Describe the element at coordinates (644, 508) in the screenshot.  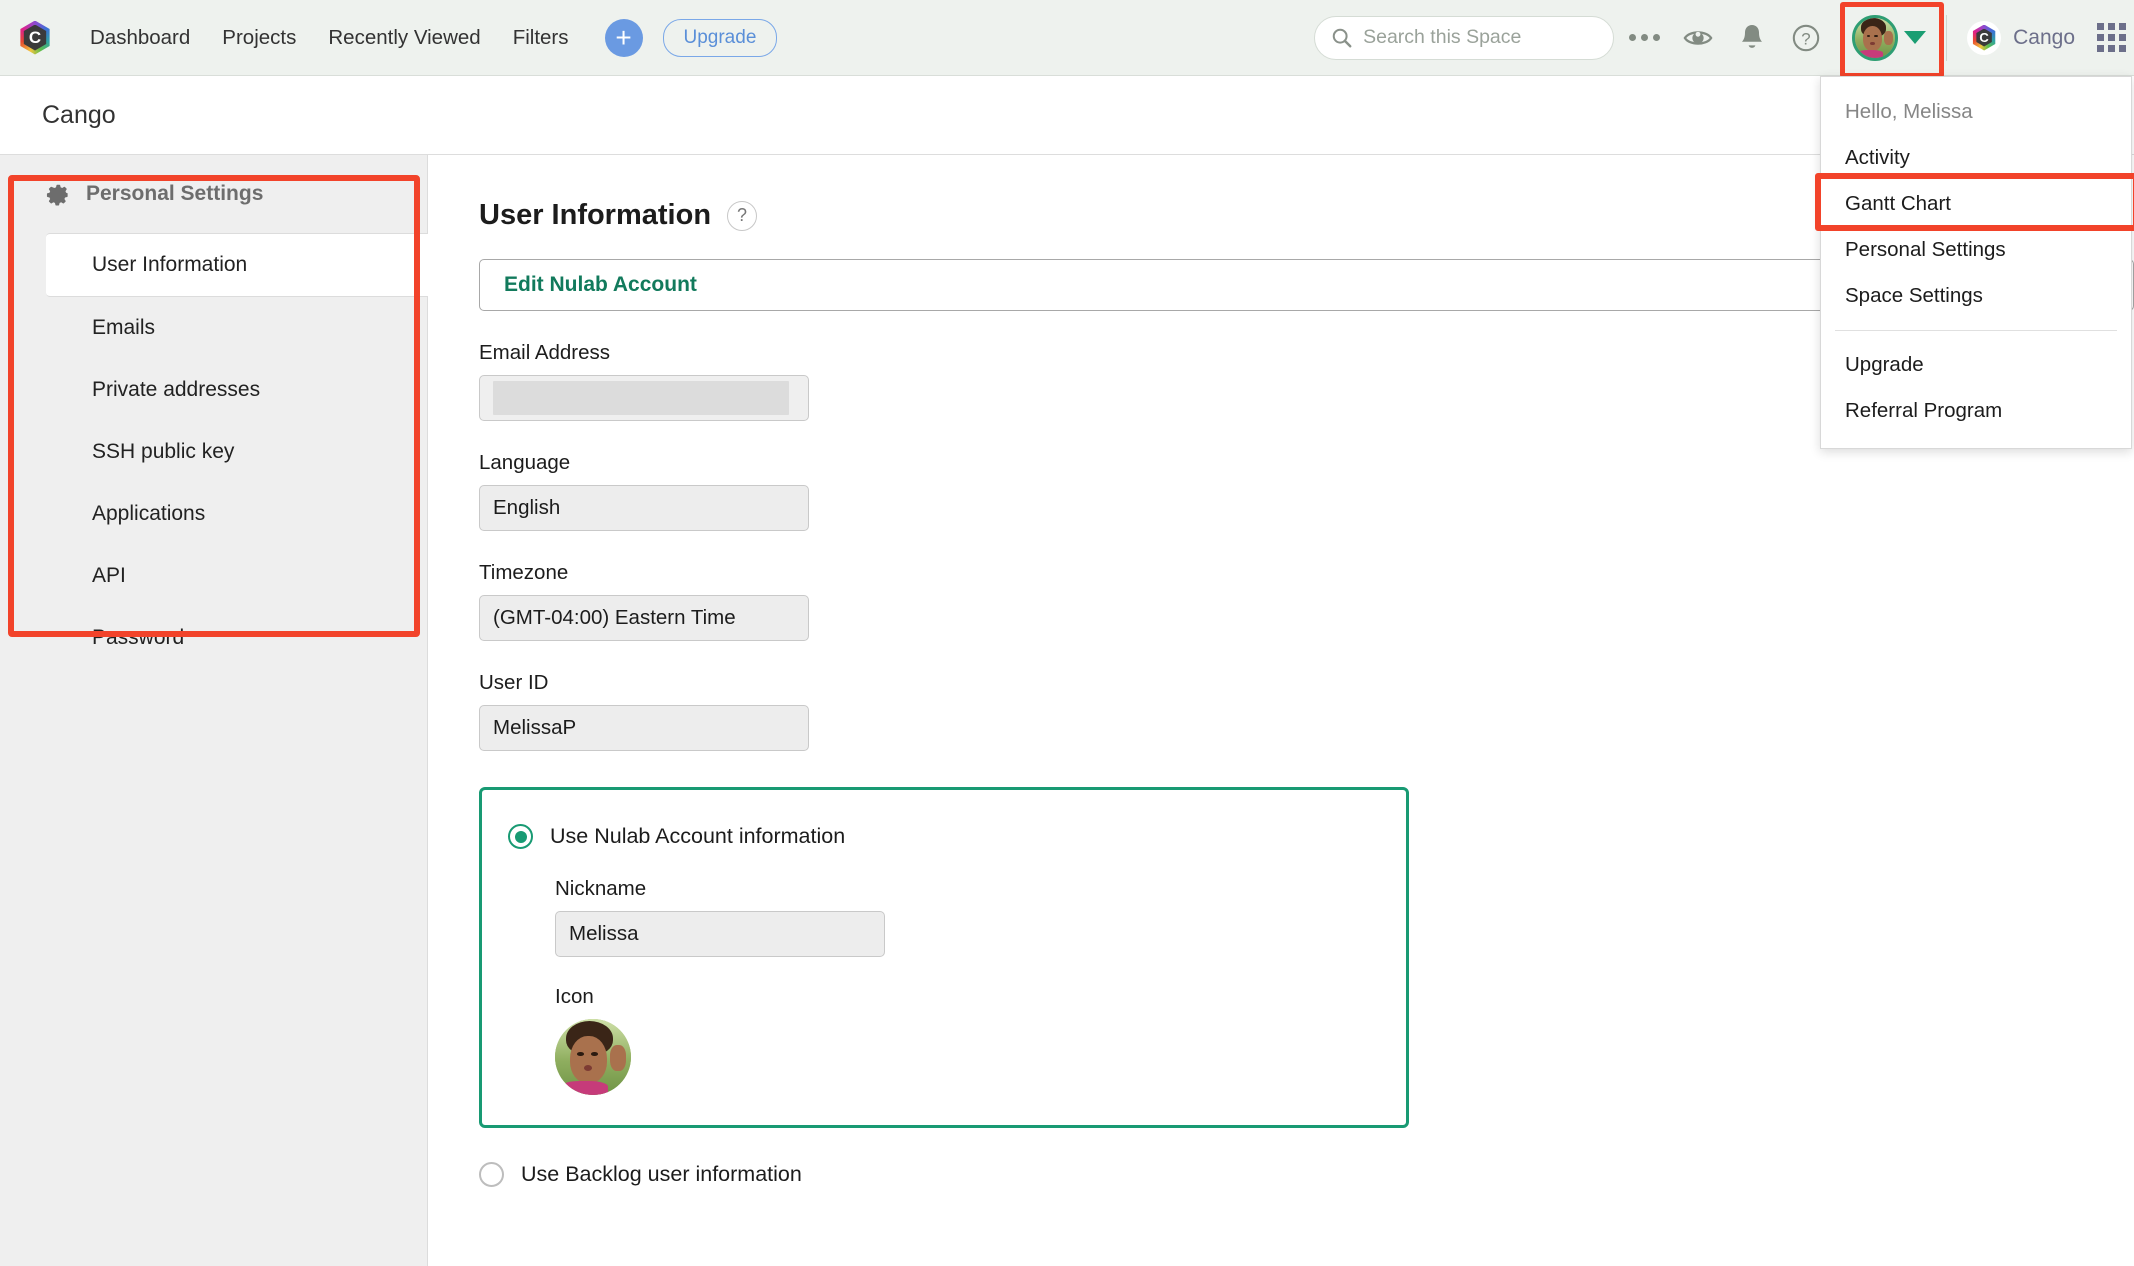
I see `language-input: English` at that location.